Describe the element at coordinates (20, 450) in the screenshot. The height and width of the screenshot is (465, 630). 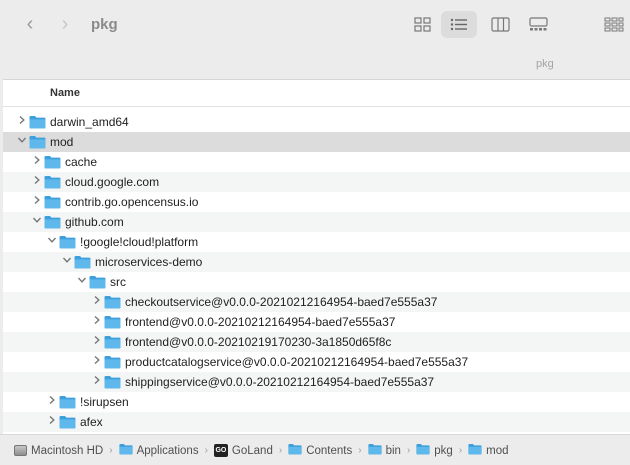
I see `drive-icon` at that location.